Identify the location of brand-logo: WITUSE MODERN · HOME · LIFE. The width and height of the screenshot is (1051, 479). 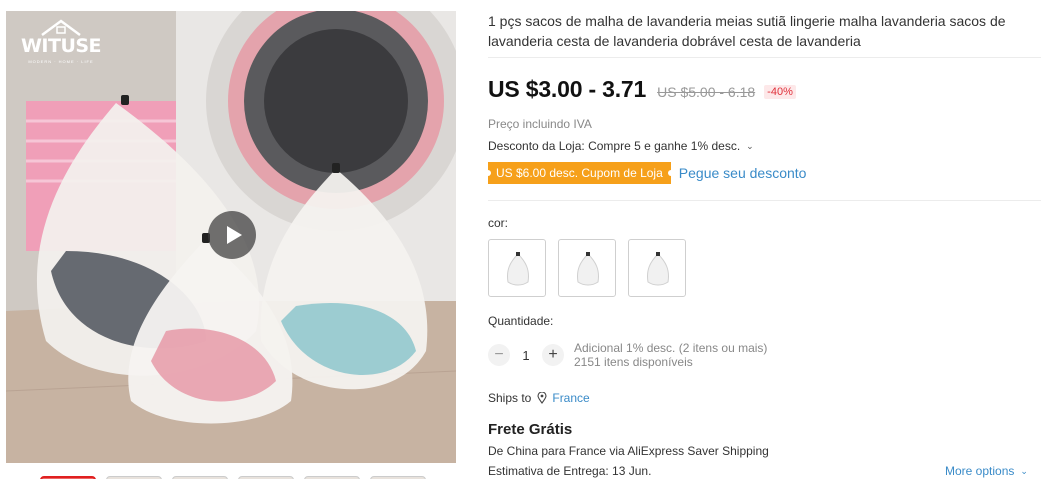
(61, 47).